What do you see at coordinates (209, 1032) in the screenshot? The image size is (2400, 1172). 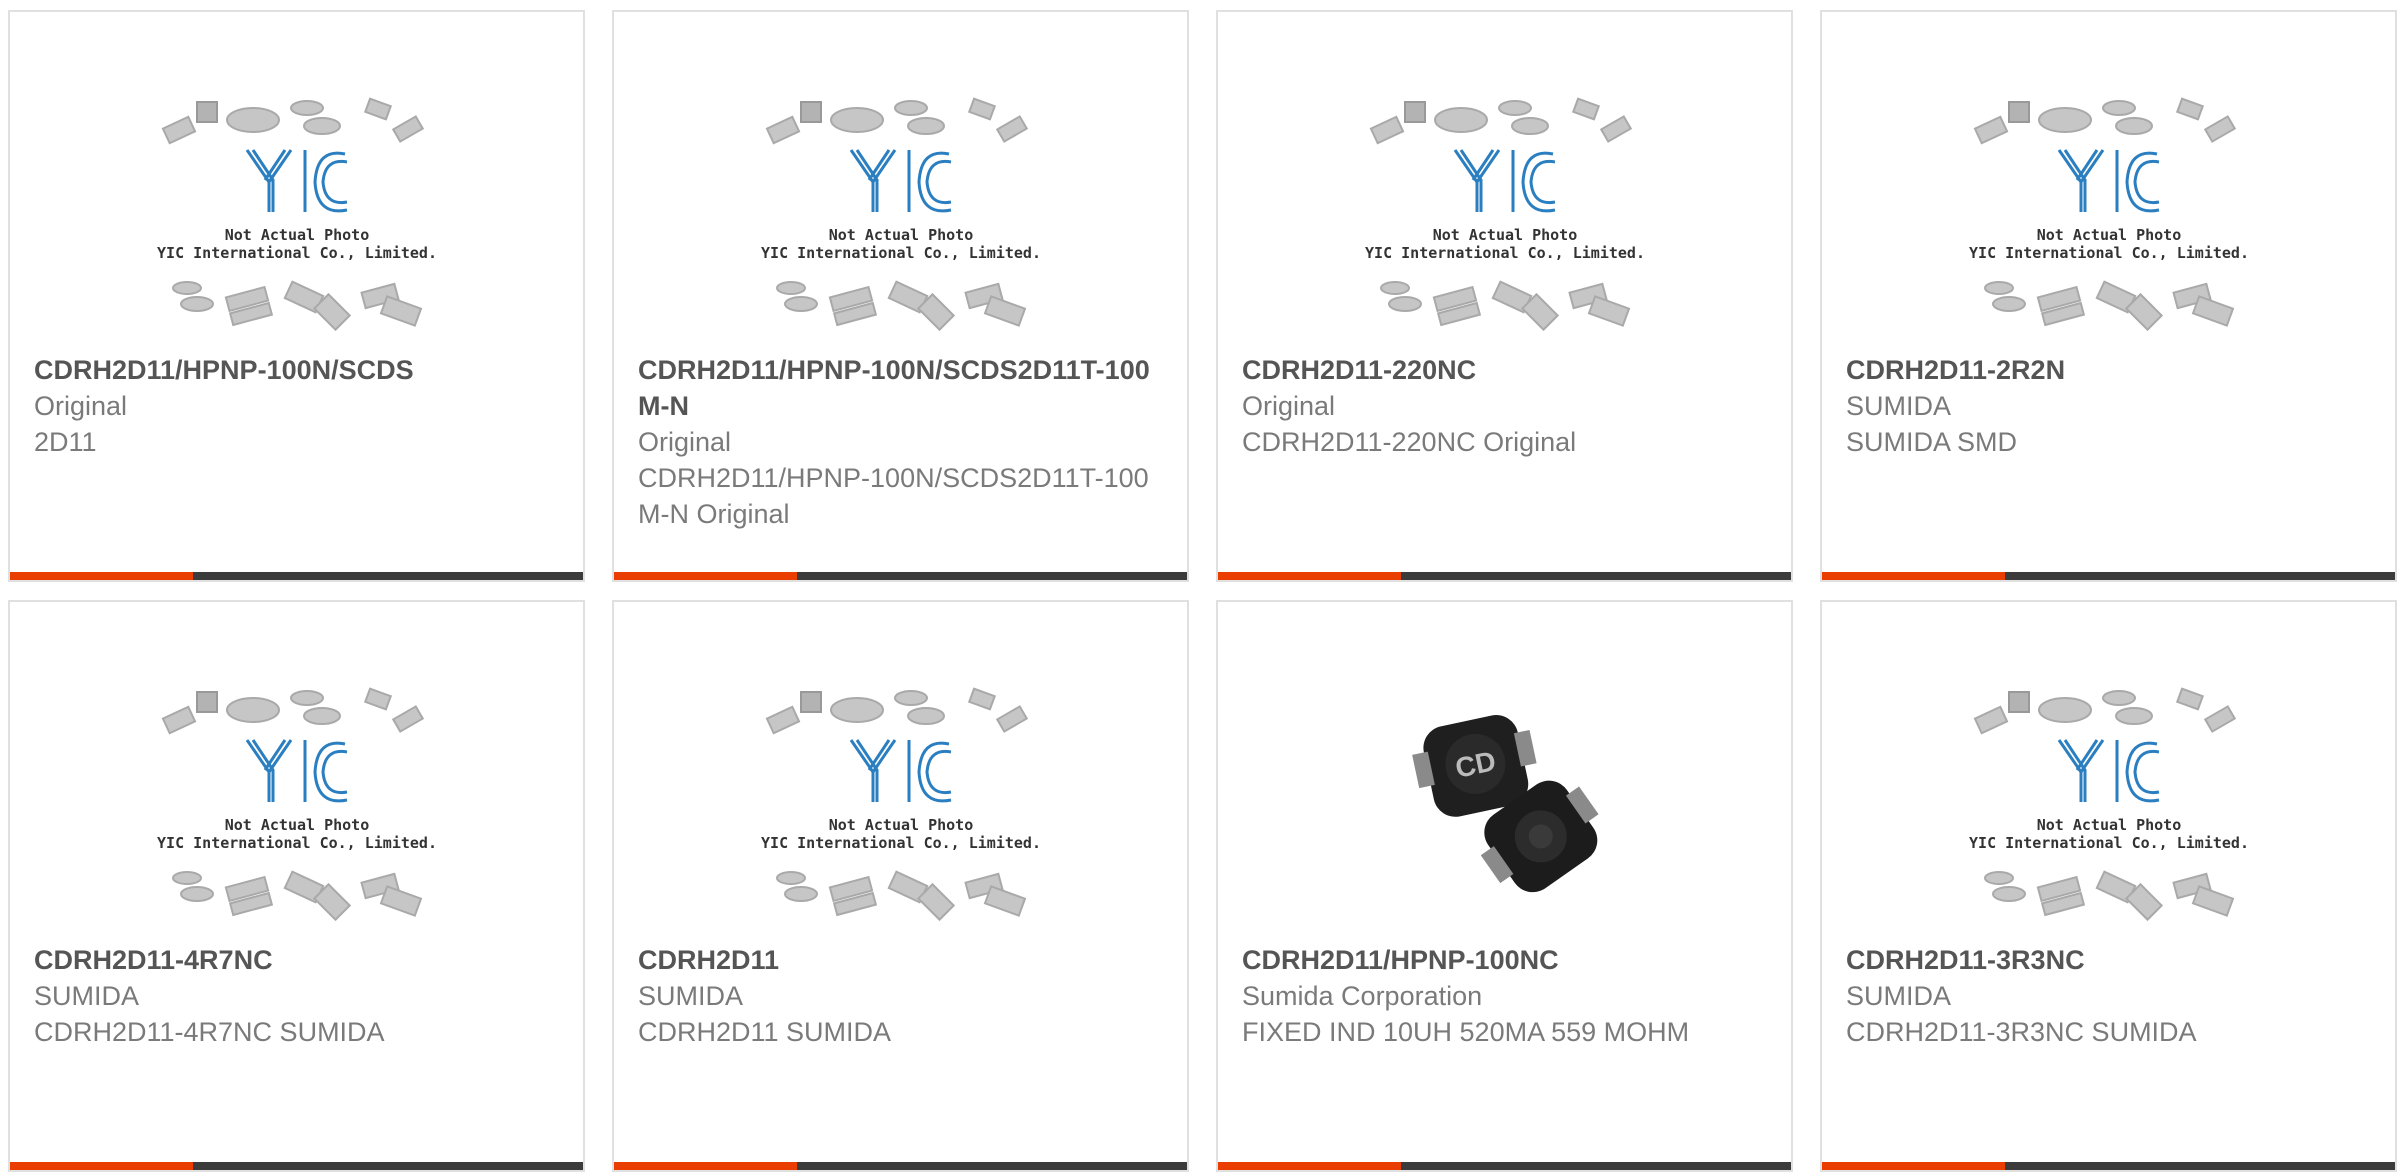 I see `product-description: CDRH2D11-4R7NC SUMIDA` at bounding box center [209, 1032].